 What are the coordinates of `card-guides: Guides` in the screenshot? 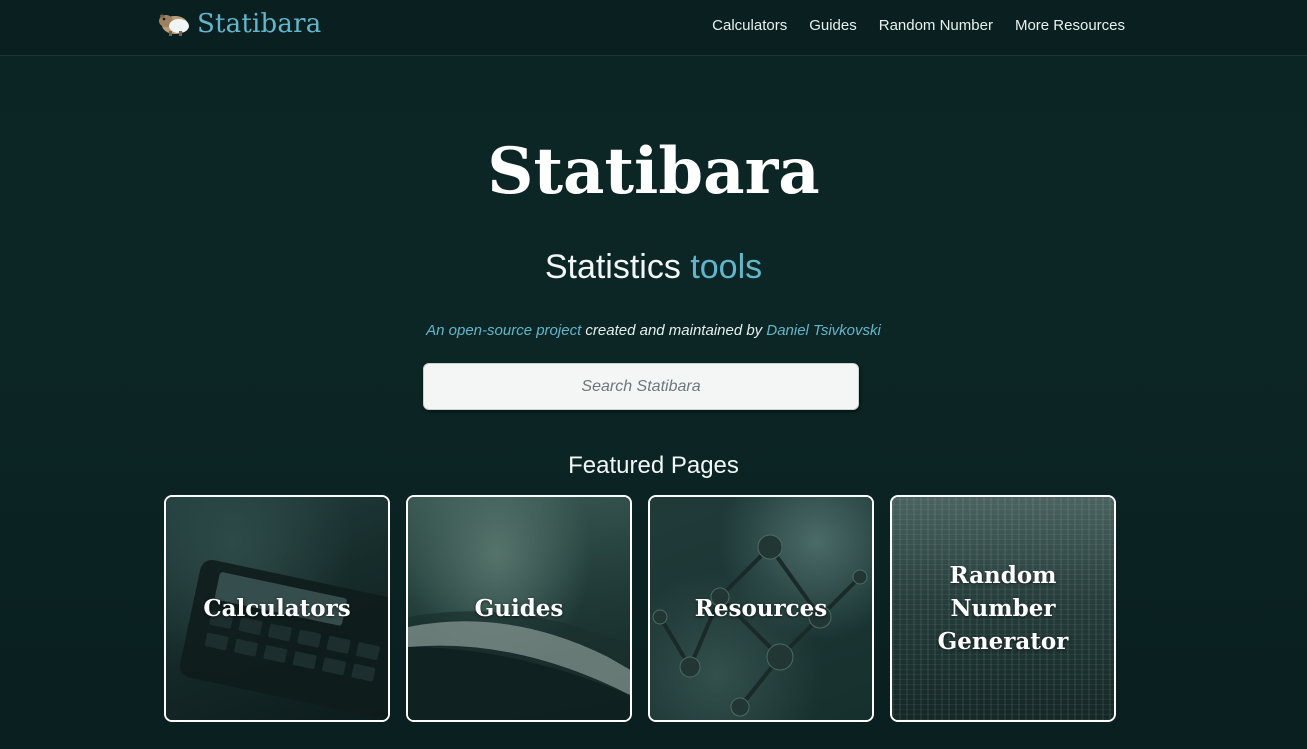 It's located at (519, 608).